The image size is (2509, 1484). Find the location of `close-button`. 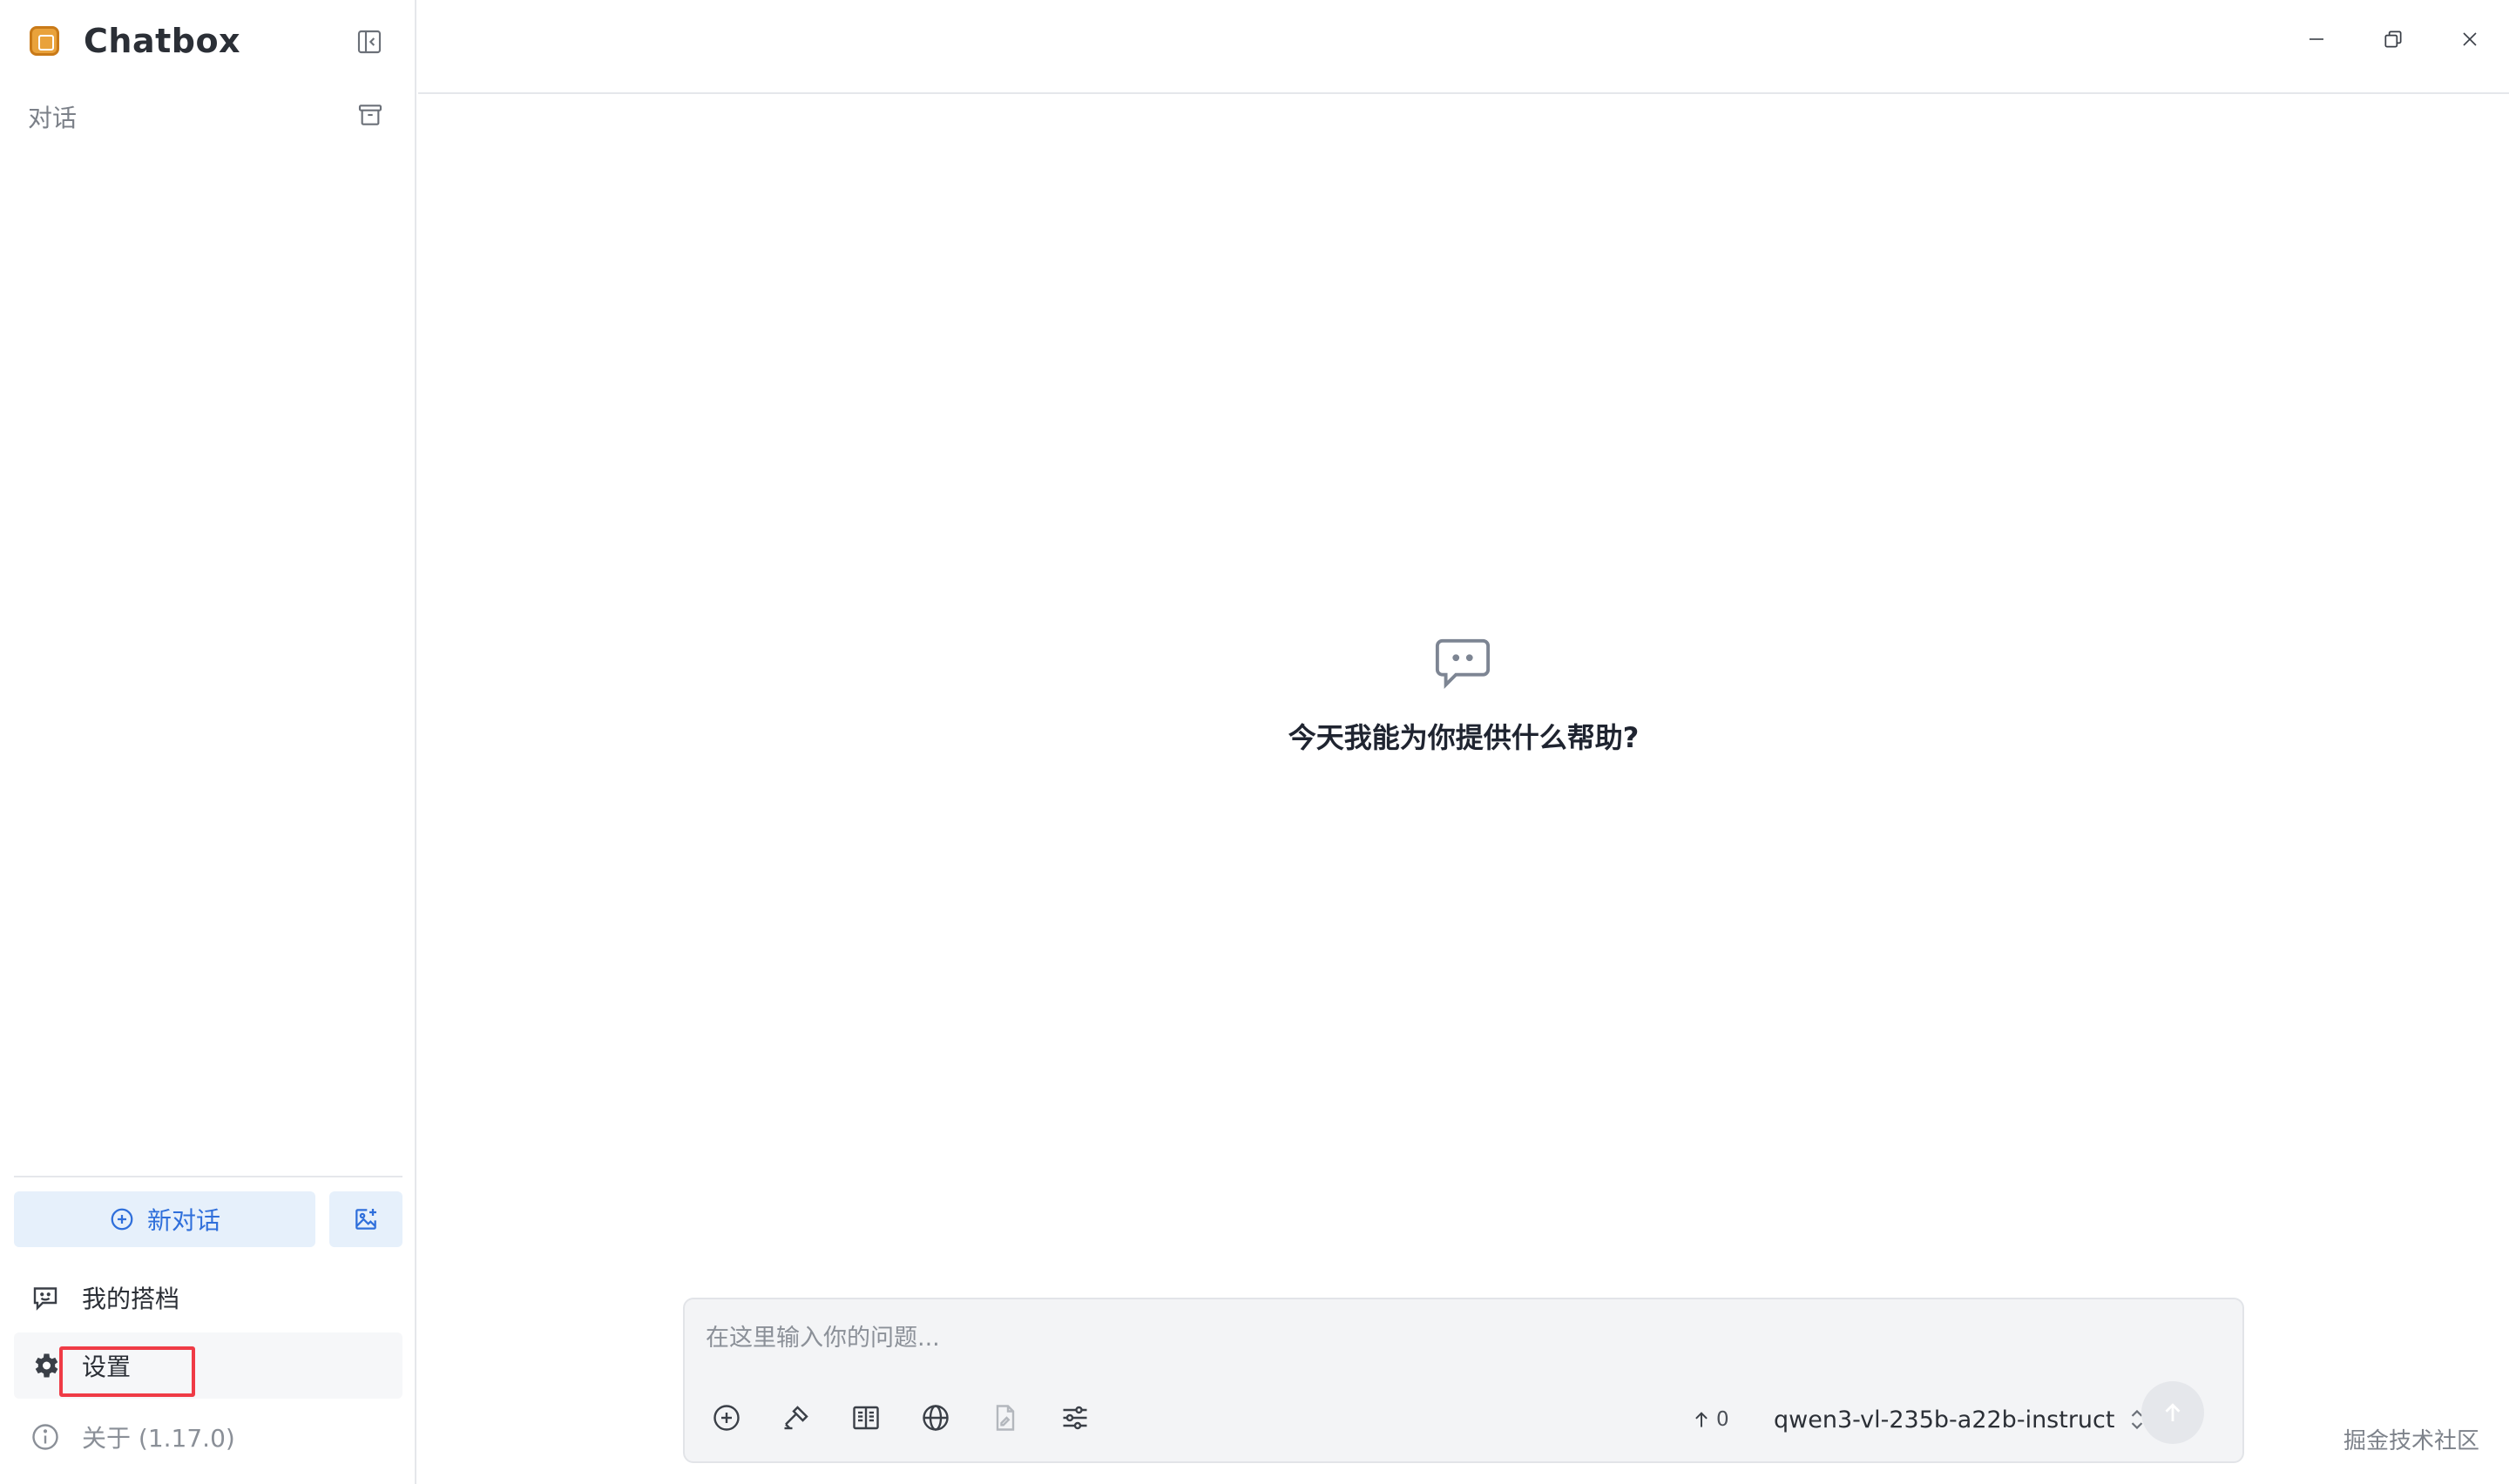

close-button is located at coordinates (2469, 39).